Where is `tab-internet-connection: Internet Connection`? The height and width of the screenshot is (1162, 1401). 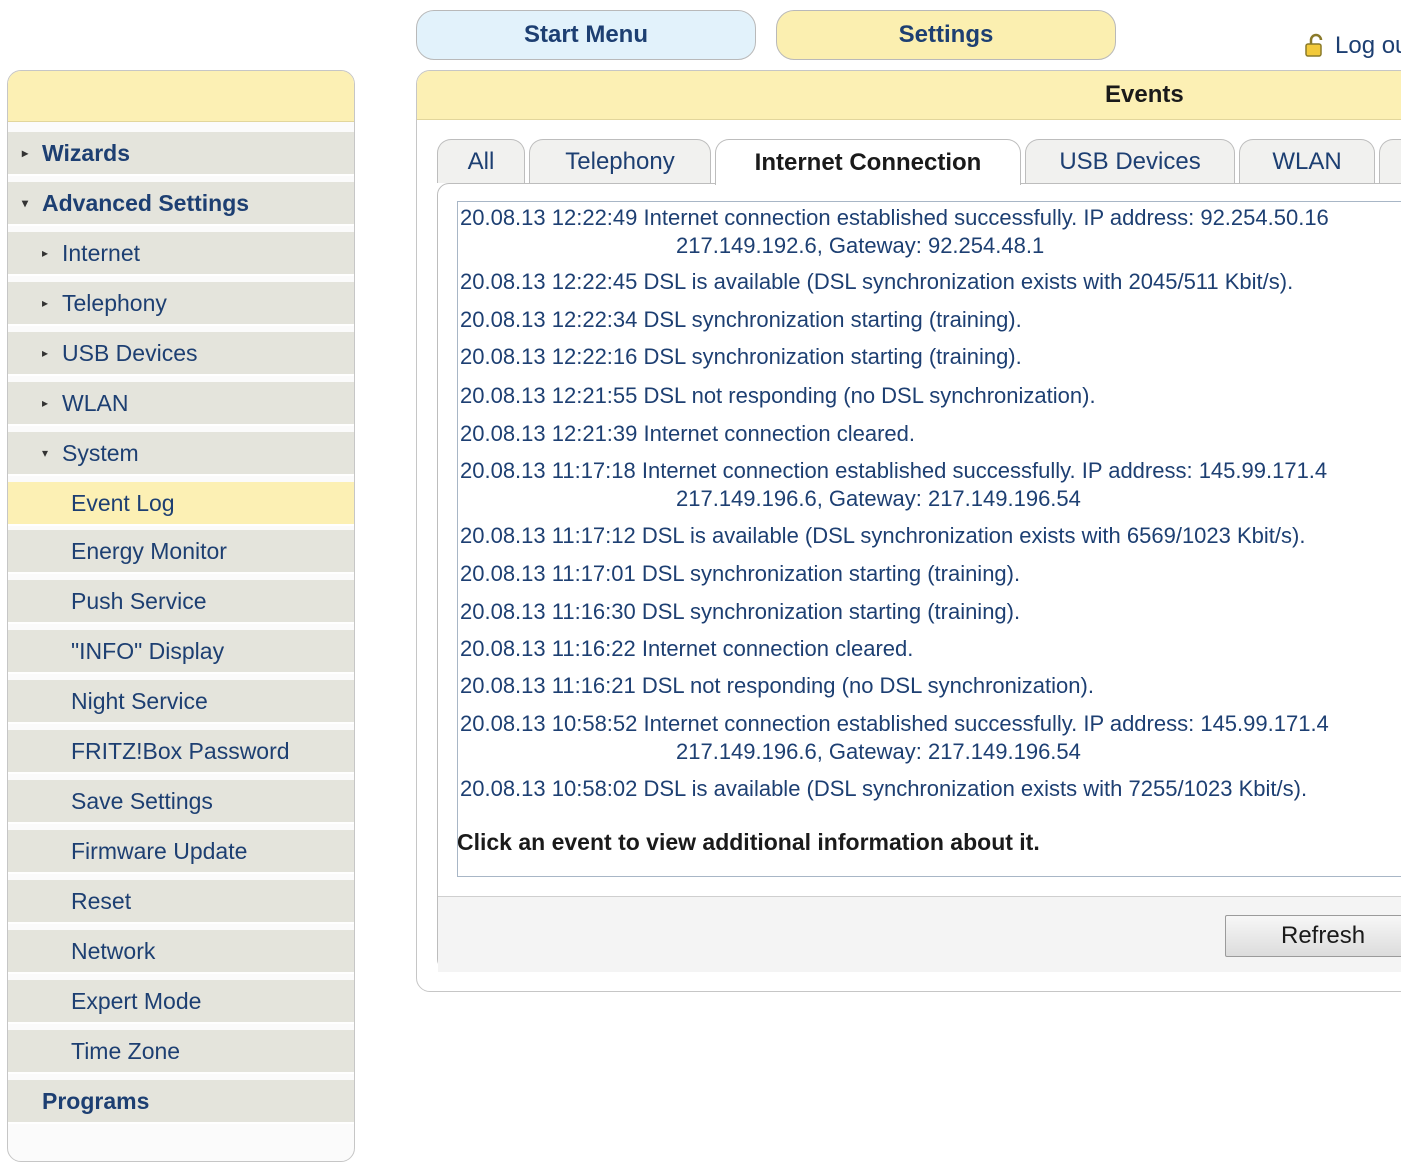 tab-internet-connection: Internet Connection is located at coordinates (868, 162).